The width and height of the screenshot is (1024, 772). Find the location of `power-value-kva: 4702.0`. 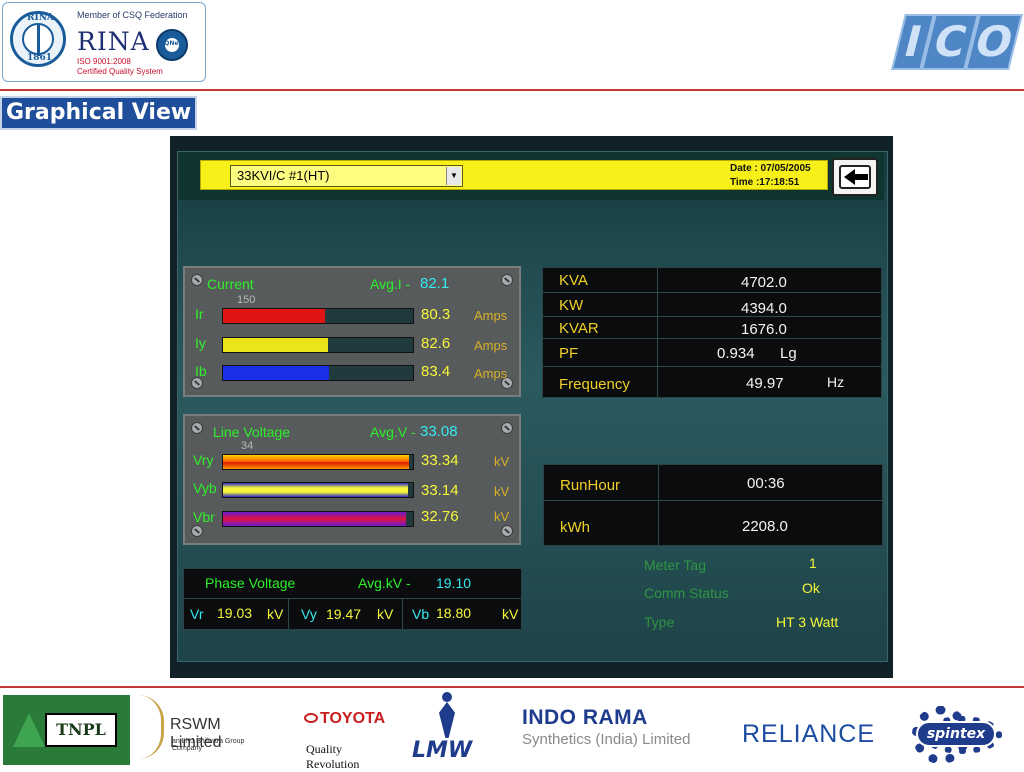

power-value-kva: 4702.0 is located at coordinates (764, 282).